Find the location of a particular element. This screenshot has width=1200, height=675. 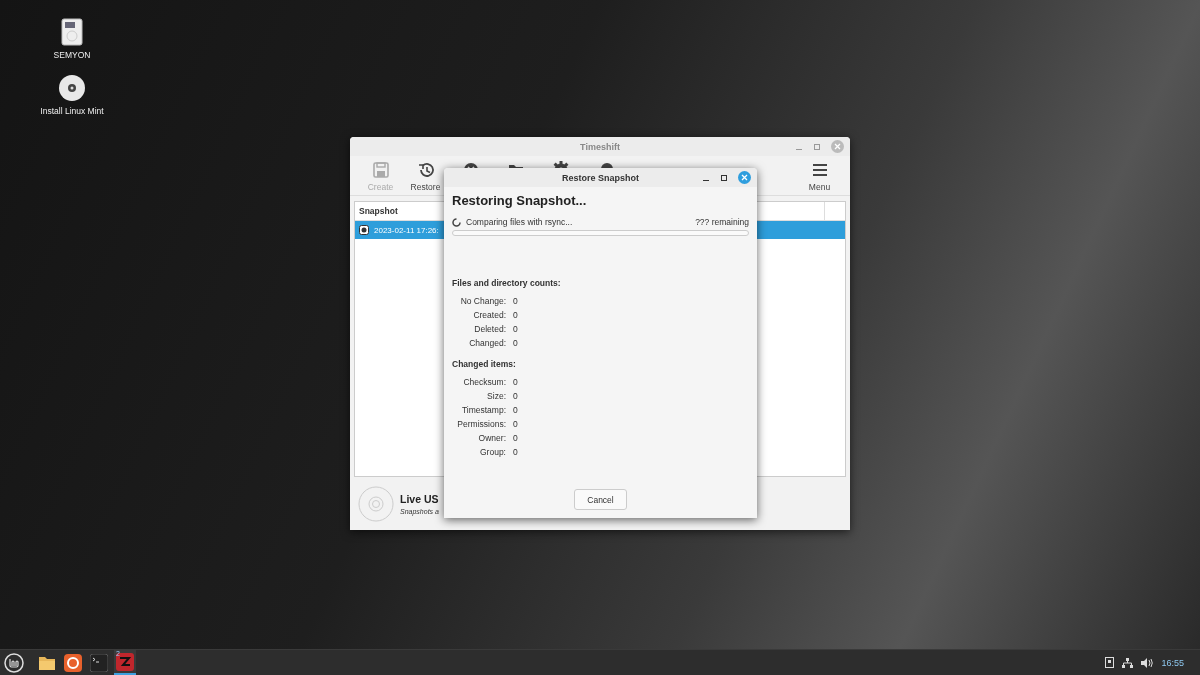

stat-label: Group: is located at coordinates (492, 452).